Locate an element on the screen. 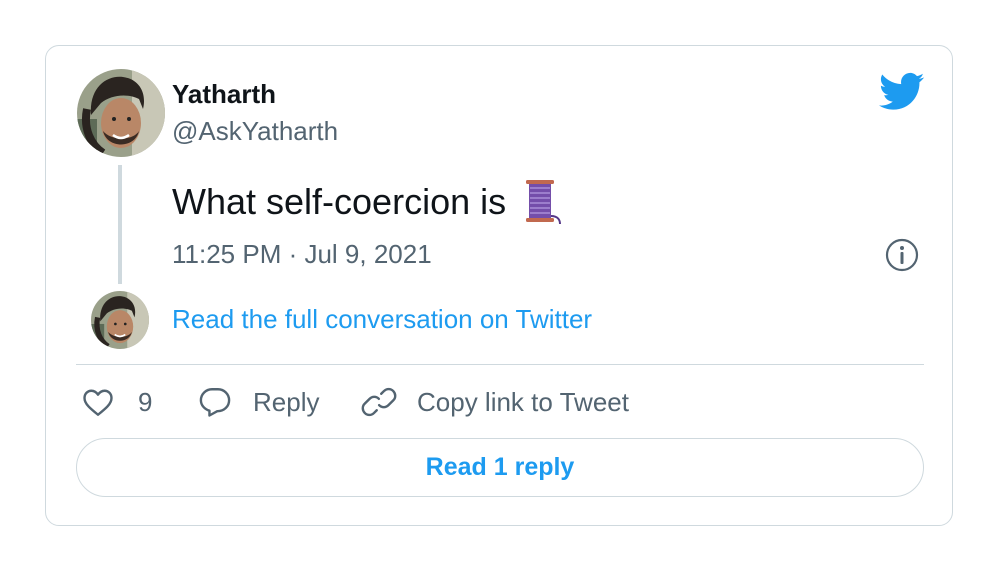 The height and width of the screenshot is (573, 1000). thread-connector-line is located at coordinates (120, 224).